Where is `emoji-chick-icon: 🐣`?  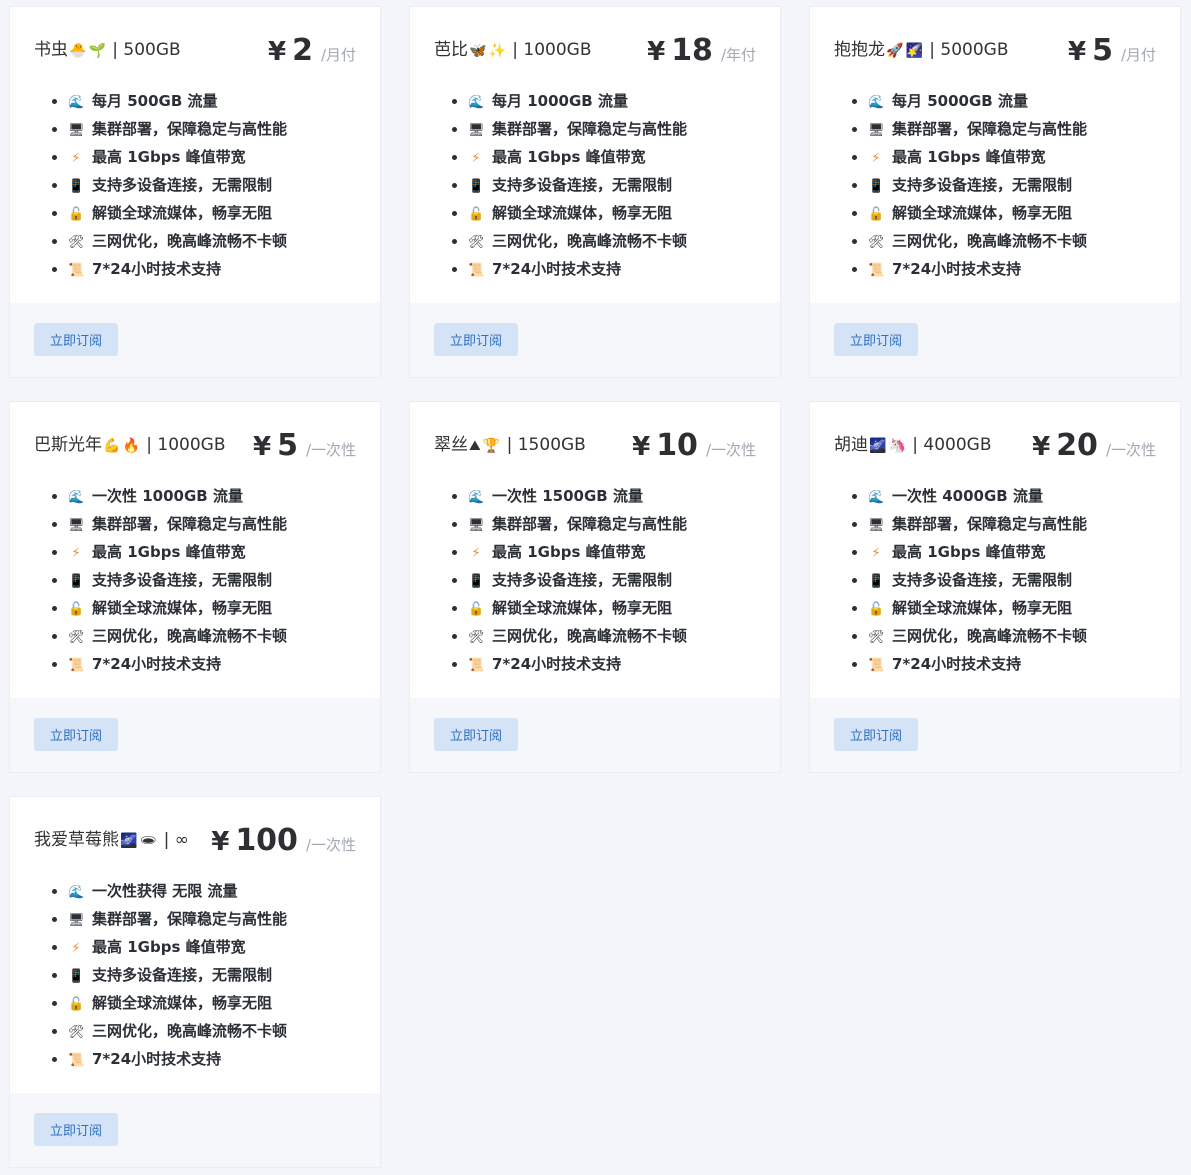
emoji-chick-icon: 🐣 is located at coordinates (78, 51).